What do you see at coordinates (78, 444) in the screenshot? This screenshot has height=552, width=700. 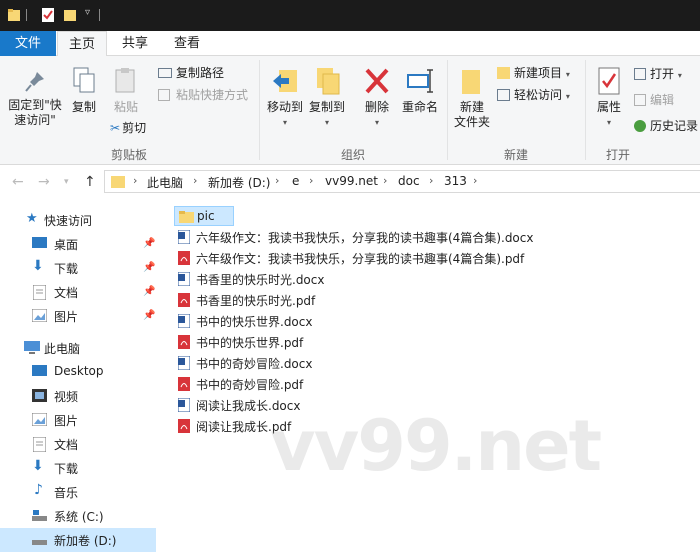 I see `nav-pc-documents: 文档` at bounding box center [78, 444].